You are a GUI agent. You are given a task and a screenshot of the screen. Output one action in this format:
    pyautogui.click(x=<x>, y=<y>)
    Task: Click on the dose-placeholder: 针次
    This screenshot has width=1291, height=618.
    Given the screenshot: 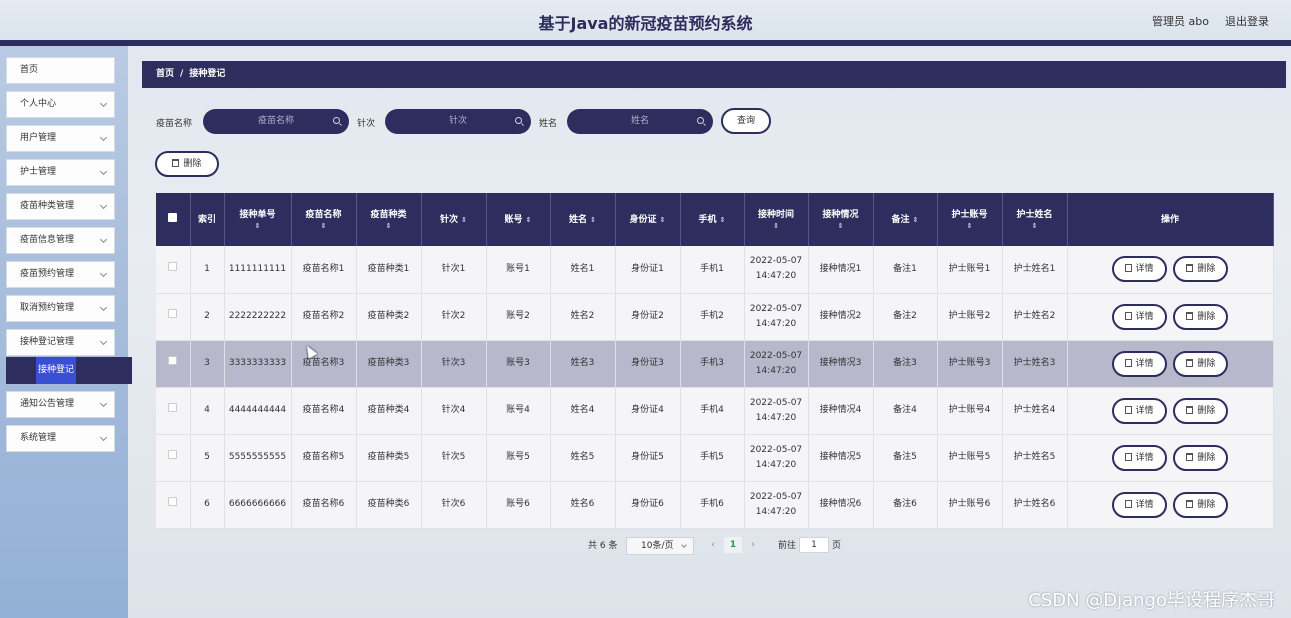 What is the action you would take?
    pyautogui.click(x=457, y=121)
    